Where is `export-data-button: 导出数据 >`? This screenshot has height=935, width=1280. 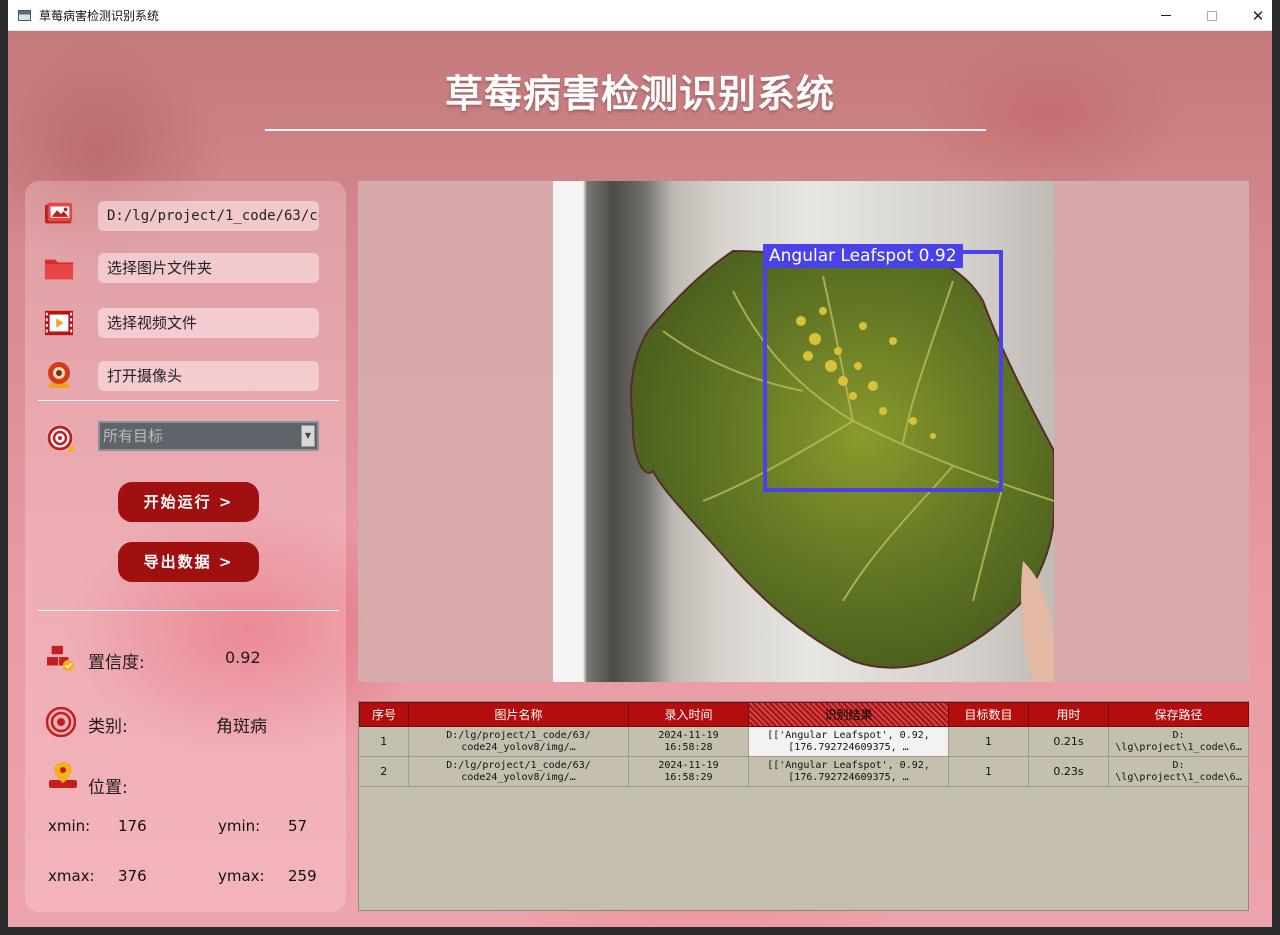 export-data-button: 导出数据 > is located at coordinates (188, 562).